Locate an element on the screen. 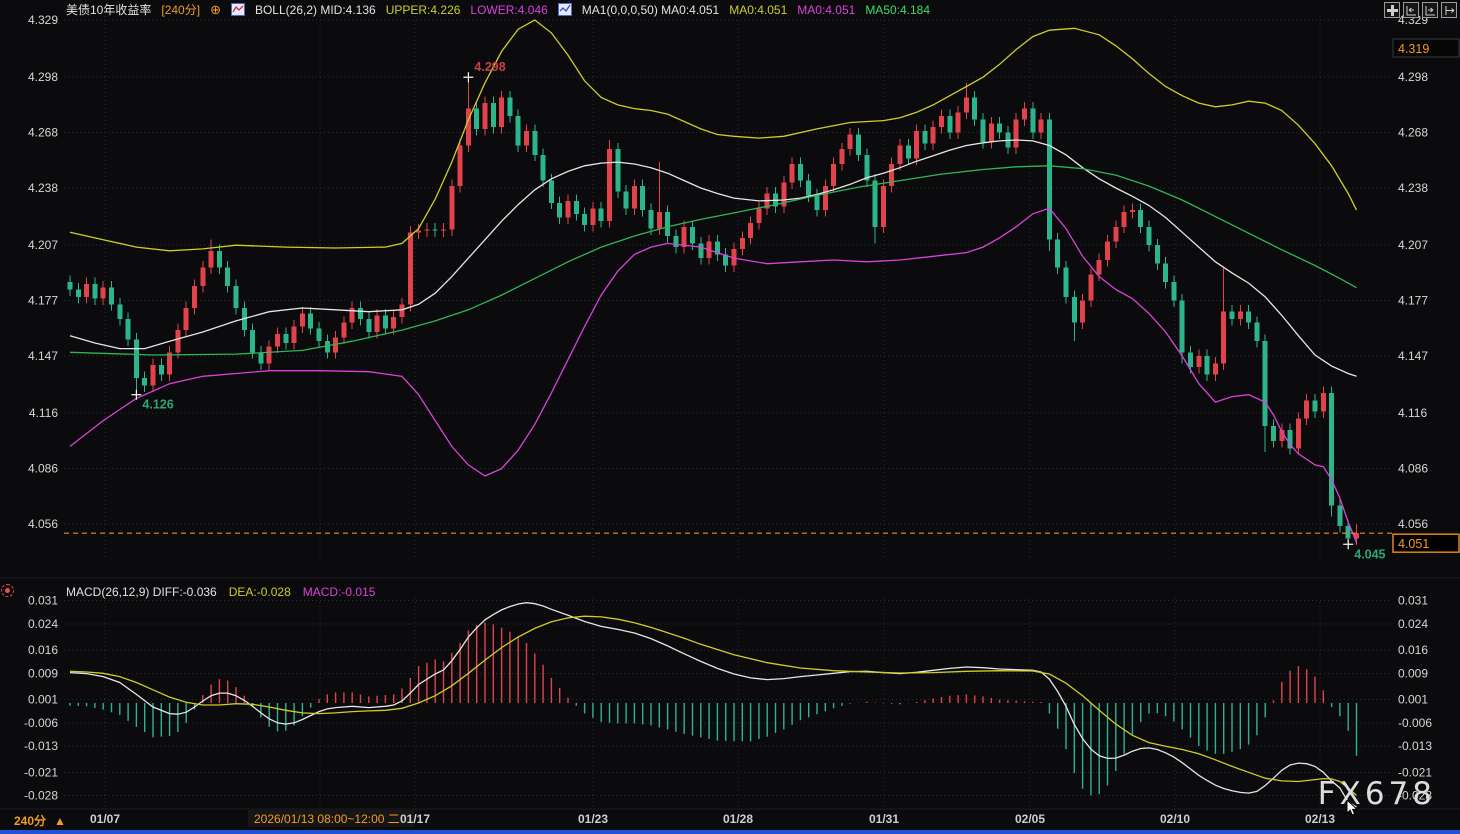 This screenshot has width=1460, height=834. ma0-yellow-label: MA0:4.051 is located at coordinates (758, 9).